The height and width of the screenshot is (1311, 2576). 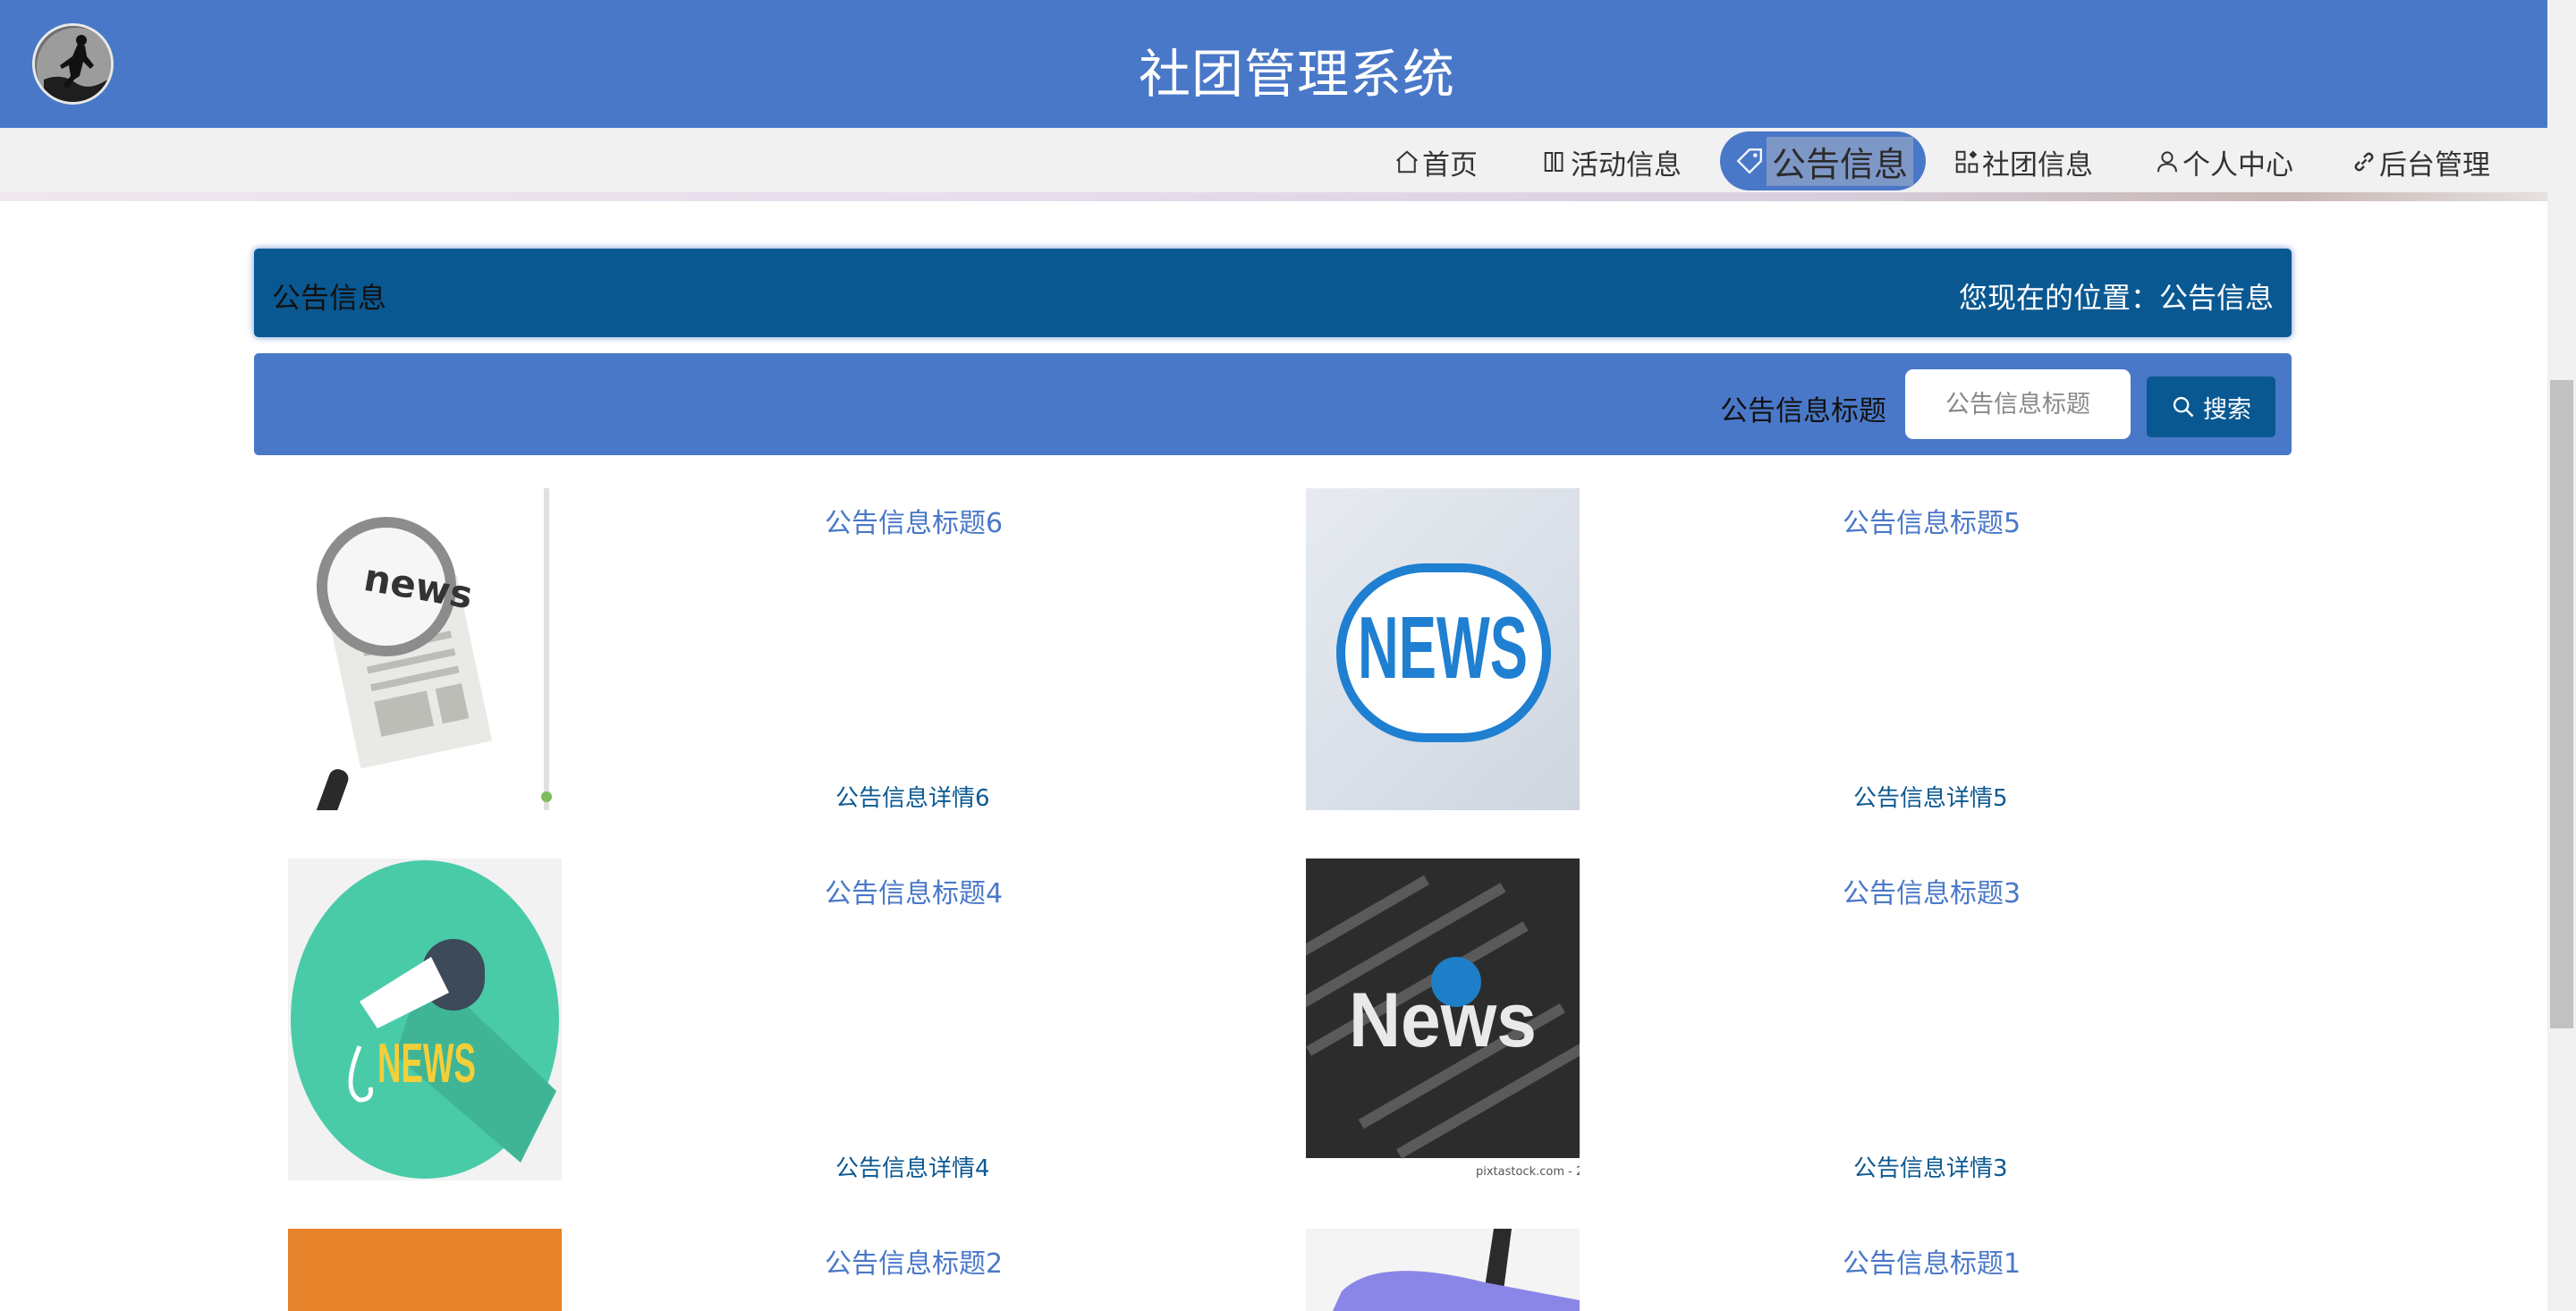 What do you see at coordinates (1014, 796) in the screenshot?
I see `card-detail: 公告信息详情6` at bounding box center [1014, 796].